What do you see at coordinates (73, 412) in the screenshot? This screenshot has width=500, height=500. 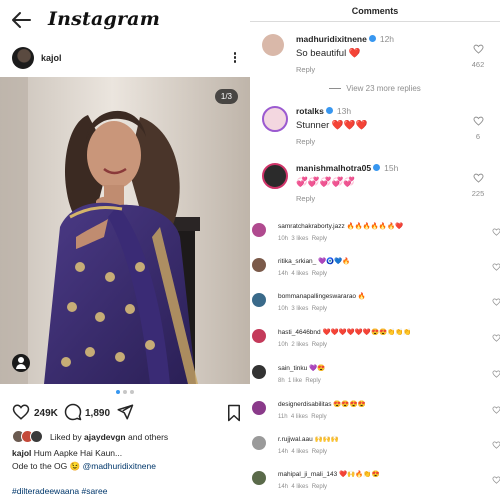 I see `comment-icon` at bounding box center [73, 412].